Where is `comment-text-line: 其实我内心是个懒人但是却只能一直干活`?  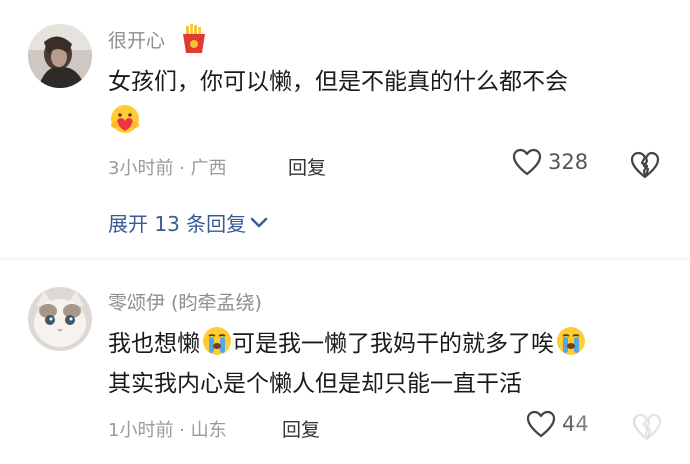
comment-text-line: 其实我内心是个懒人但是却只能一直干活 is located at coordinates (315, 384).